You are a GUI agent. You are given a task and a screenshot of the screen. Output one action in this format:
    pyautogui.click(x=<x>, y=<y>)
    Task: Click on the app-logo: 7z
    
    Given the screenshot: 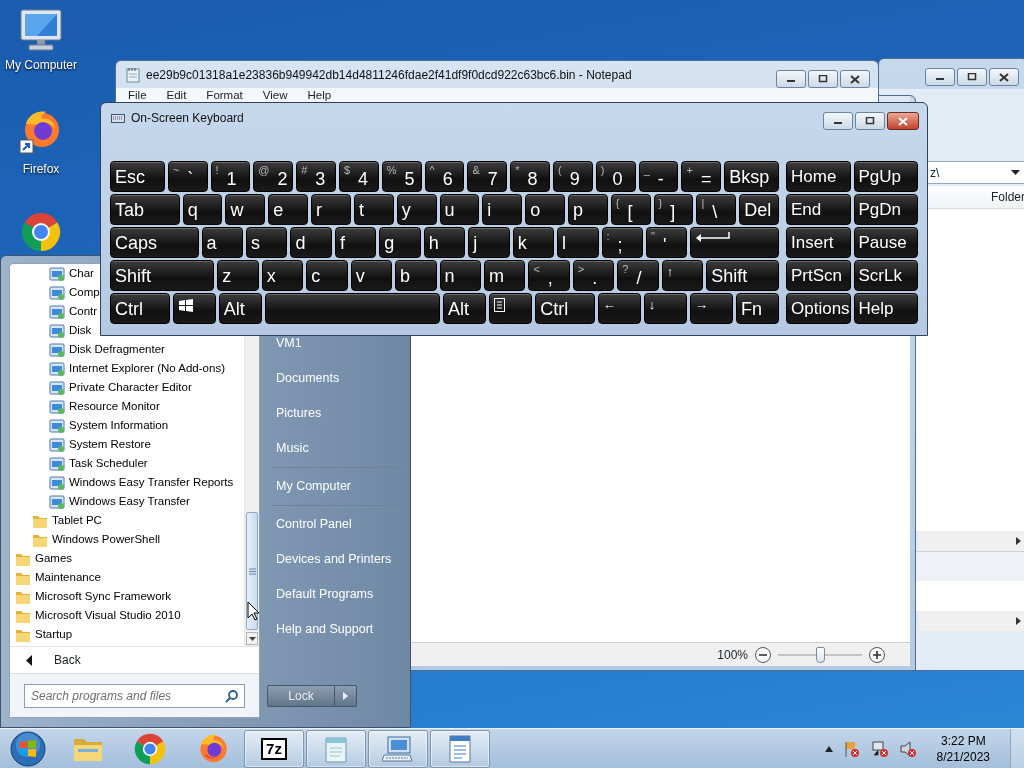 What is the action you would take?
    pyautogui.click(x=274, y=748)
    